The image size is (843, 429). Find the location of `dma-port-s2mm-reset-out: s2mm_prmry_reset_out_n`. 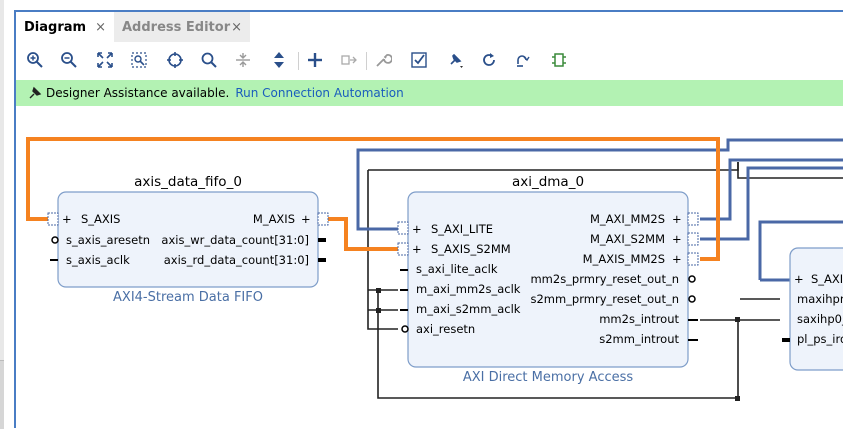

dma-port-s2mm-reset-out: s2mm_prmry_reset_out_n is located at coordinates (604, 299).